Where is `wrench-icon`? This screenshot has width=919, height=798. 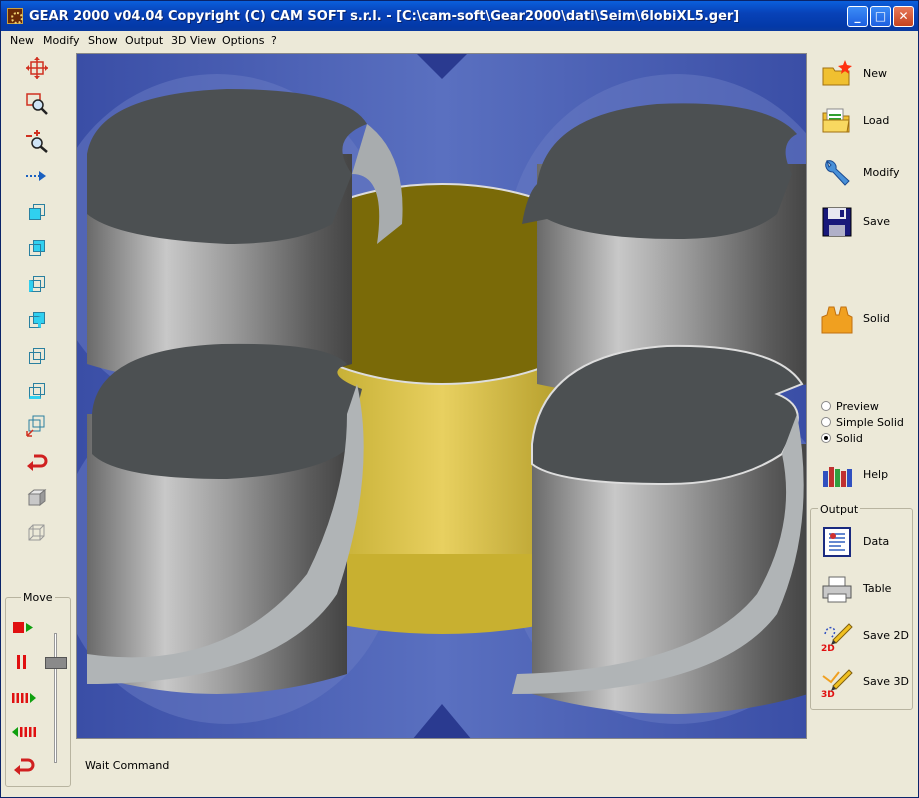 wrench-icon is located at coordinates (837, 172).